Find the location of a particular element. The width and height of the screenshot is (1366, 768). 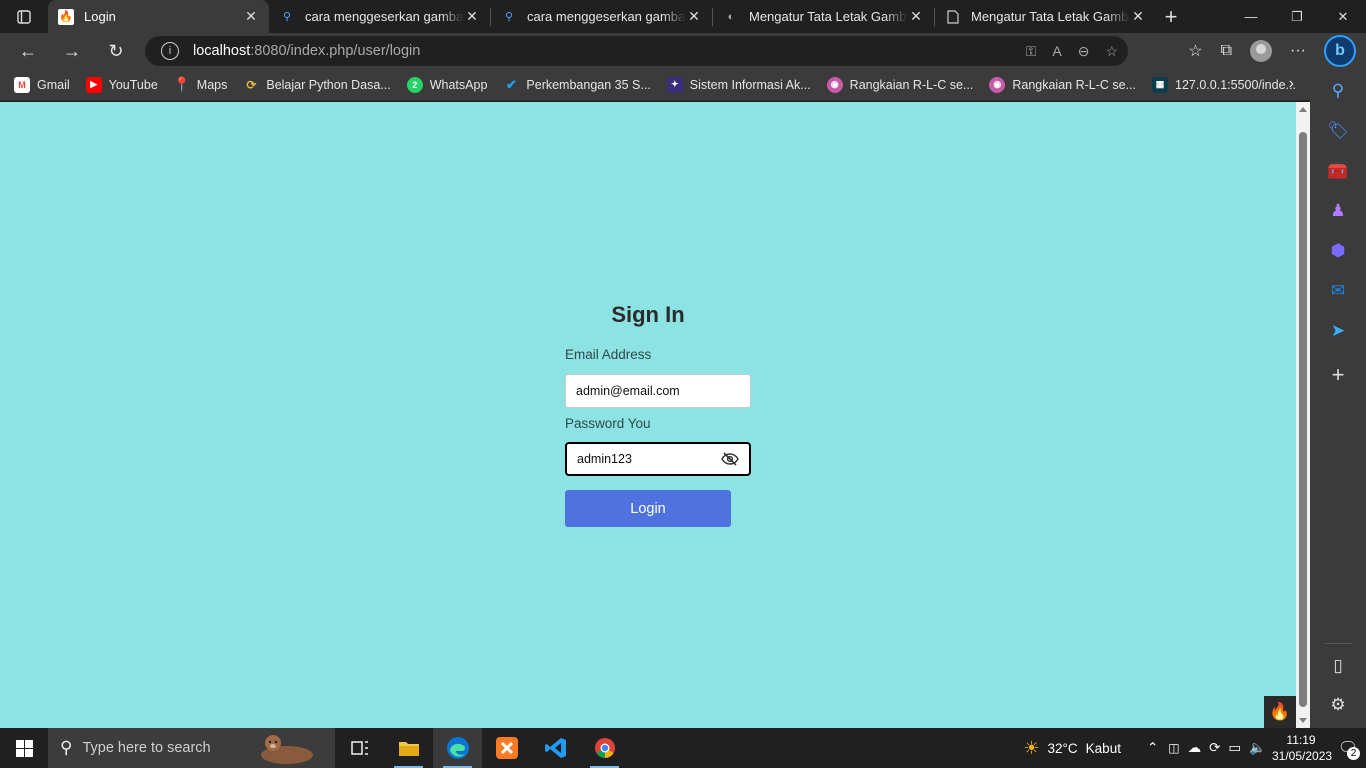

weather-temp: 32°C is located at coordinates (1062, 748).